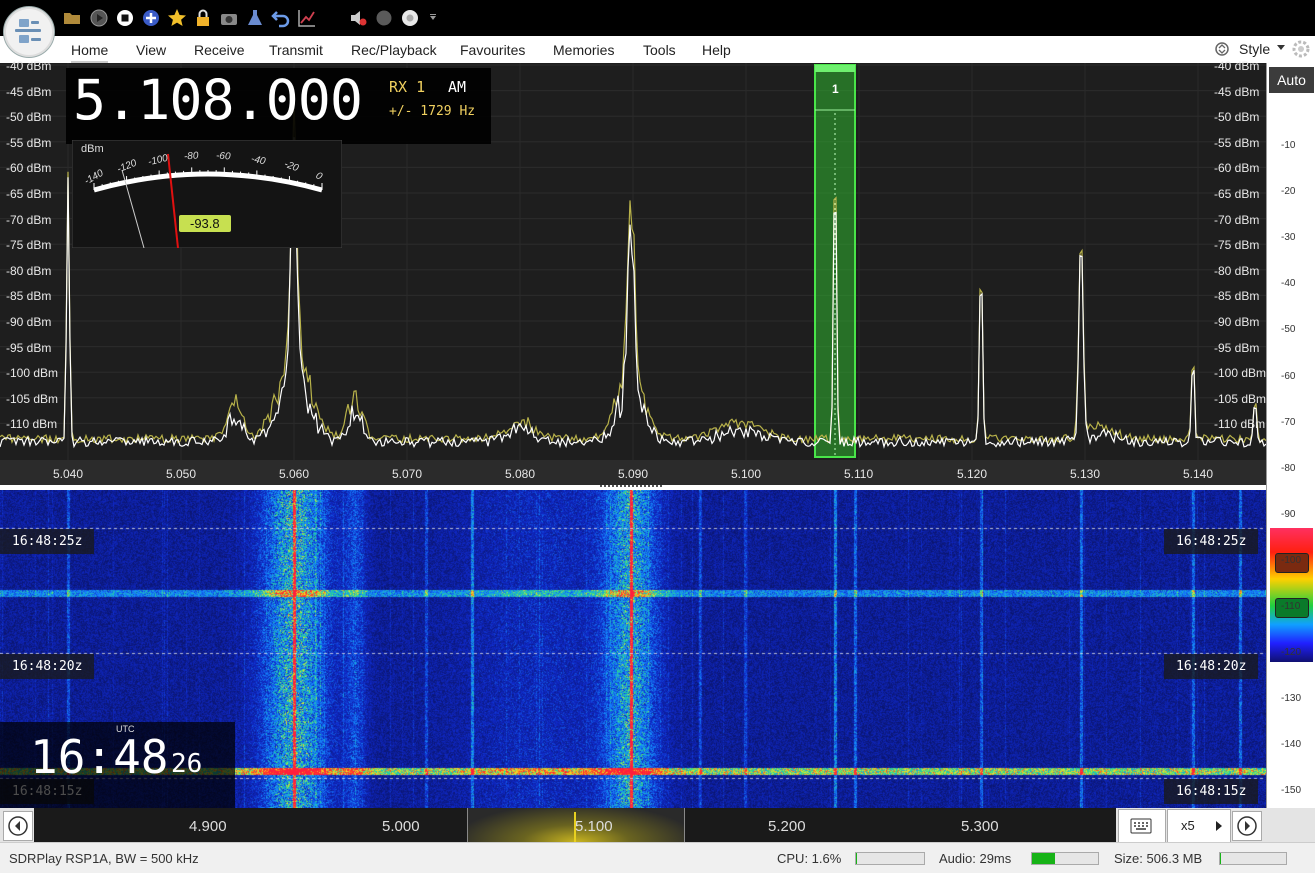 This screenshot has width=1315, height=873. Describe the element at coordinates (358, 18) in the screenshot. I see `mute-icon` at that location.